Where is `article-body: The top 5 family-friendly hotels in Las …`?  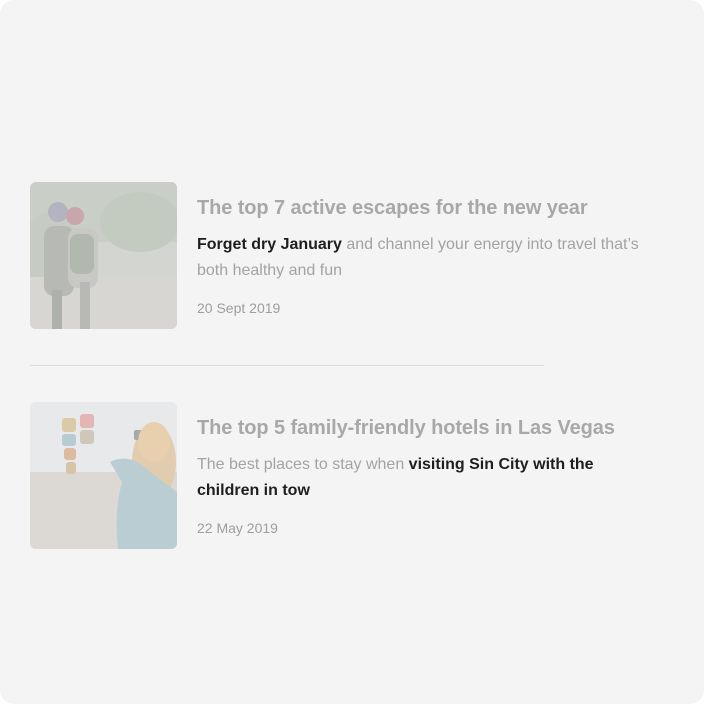
article-body: The top 5 family-friendly hotels in Las … is located at coordinates (433, 475).